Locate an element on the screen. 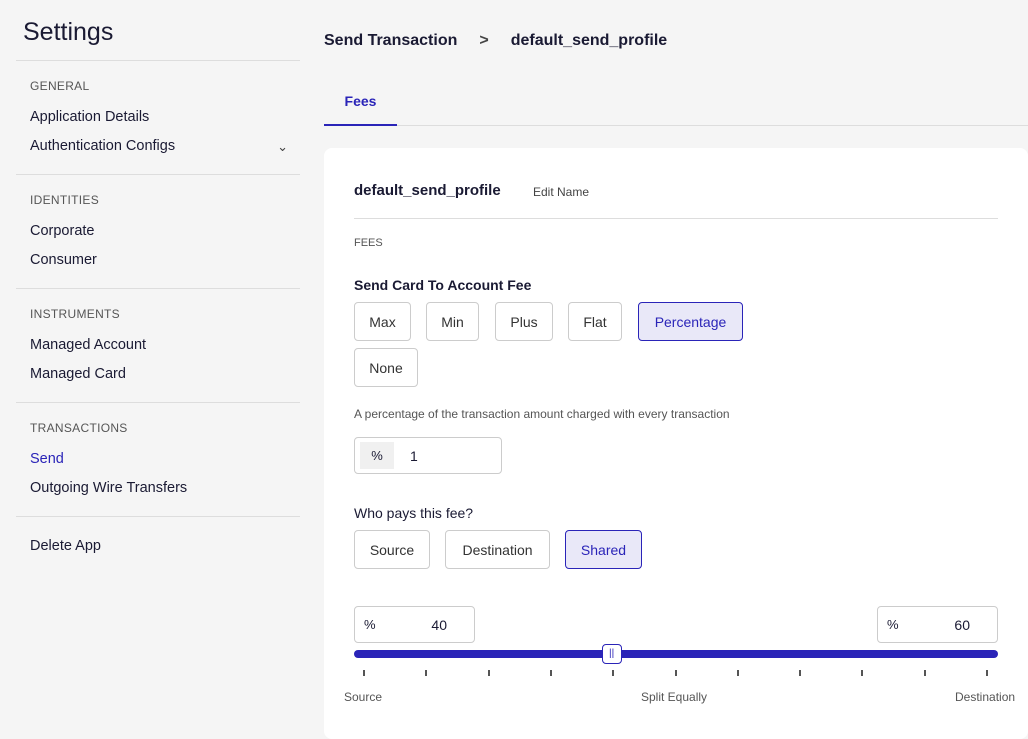  sidebar-item-label: Delete App is located at coordinates (65, 546).